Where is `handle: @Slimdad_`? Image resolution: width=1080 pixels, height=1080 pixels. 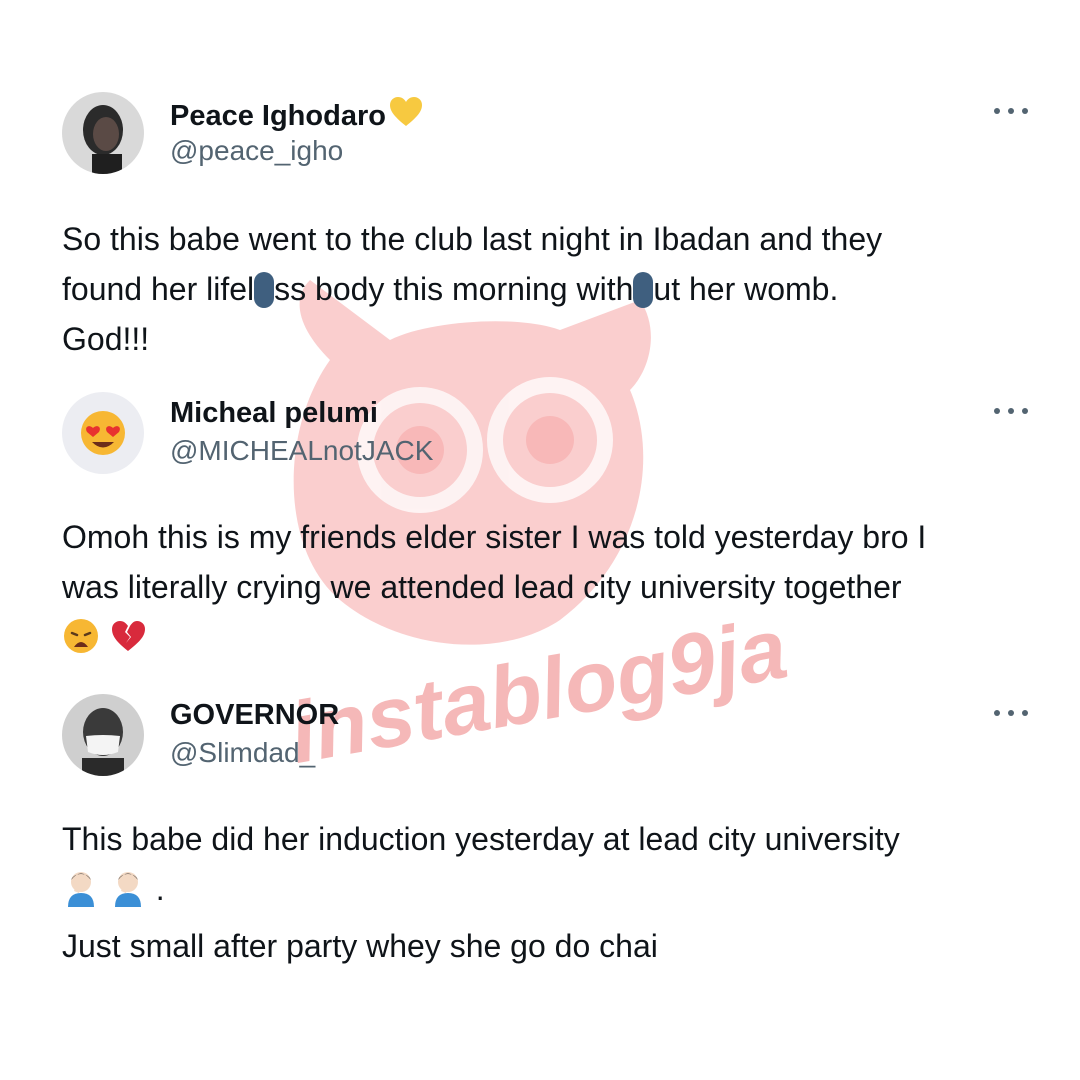
handle: @Slimdad_ is located at coordinates (242, 753).